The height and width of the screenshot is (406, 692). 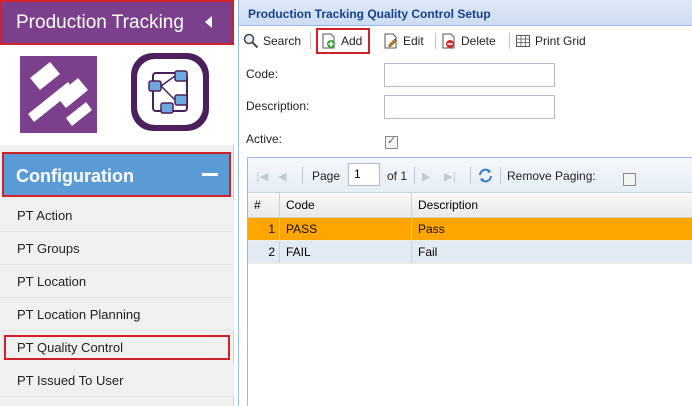 I want to click on cell-code: PASS, so click(x=346, y=229).